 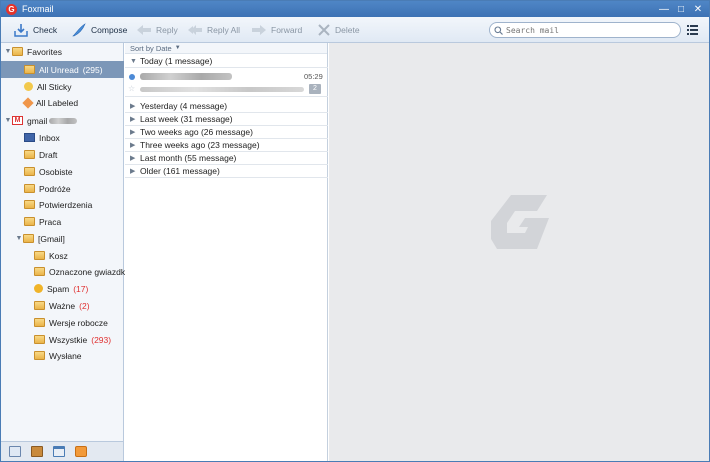 What do you see at coordinates (66, 204) in the screenshot?
I see `folder-label: Potwierdzenia` at bounding box center [66, 204].